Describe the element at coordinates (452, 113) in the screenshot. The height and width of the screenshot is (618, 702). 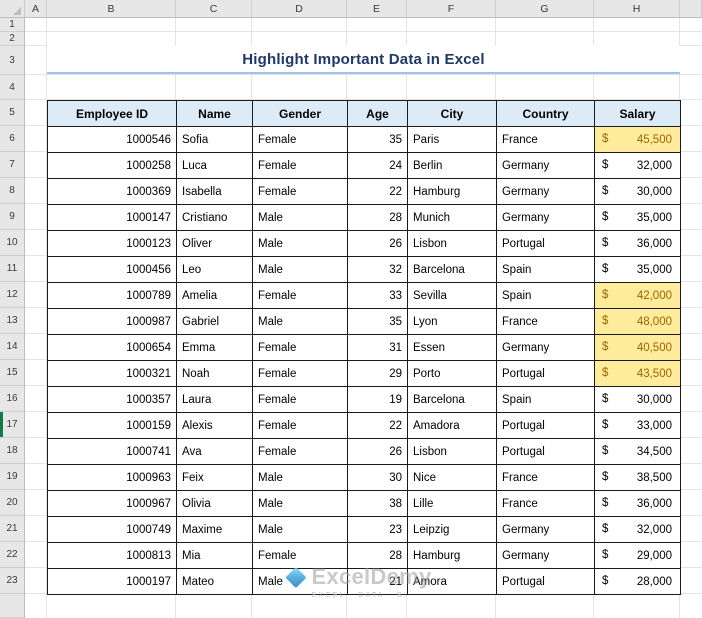
I see `header-city: City` at that location.